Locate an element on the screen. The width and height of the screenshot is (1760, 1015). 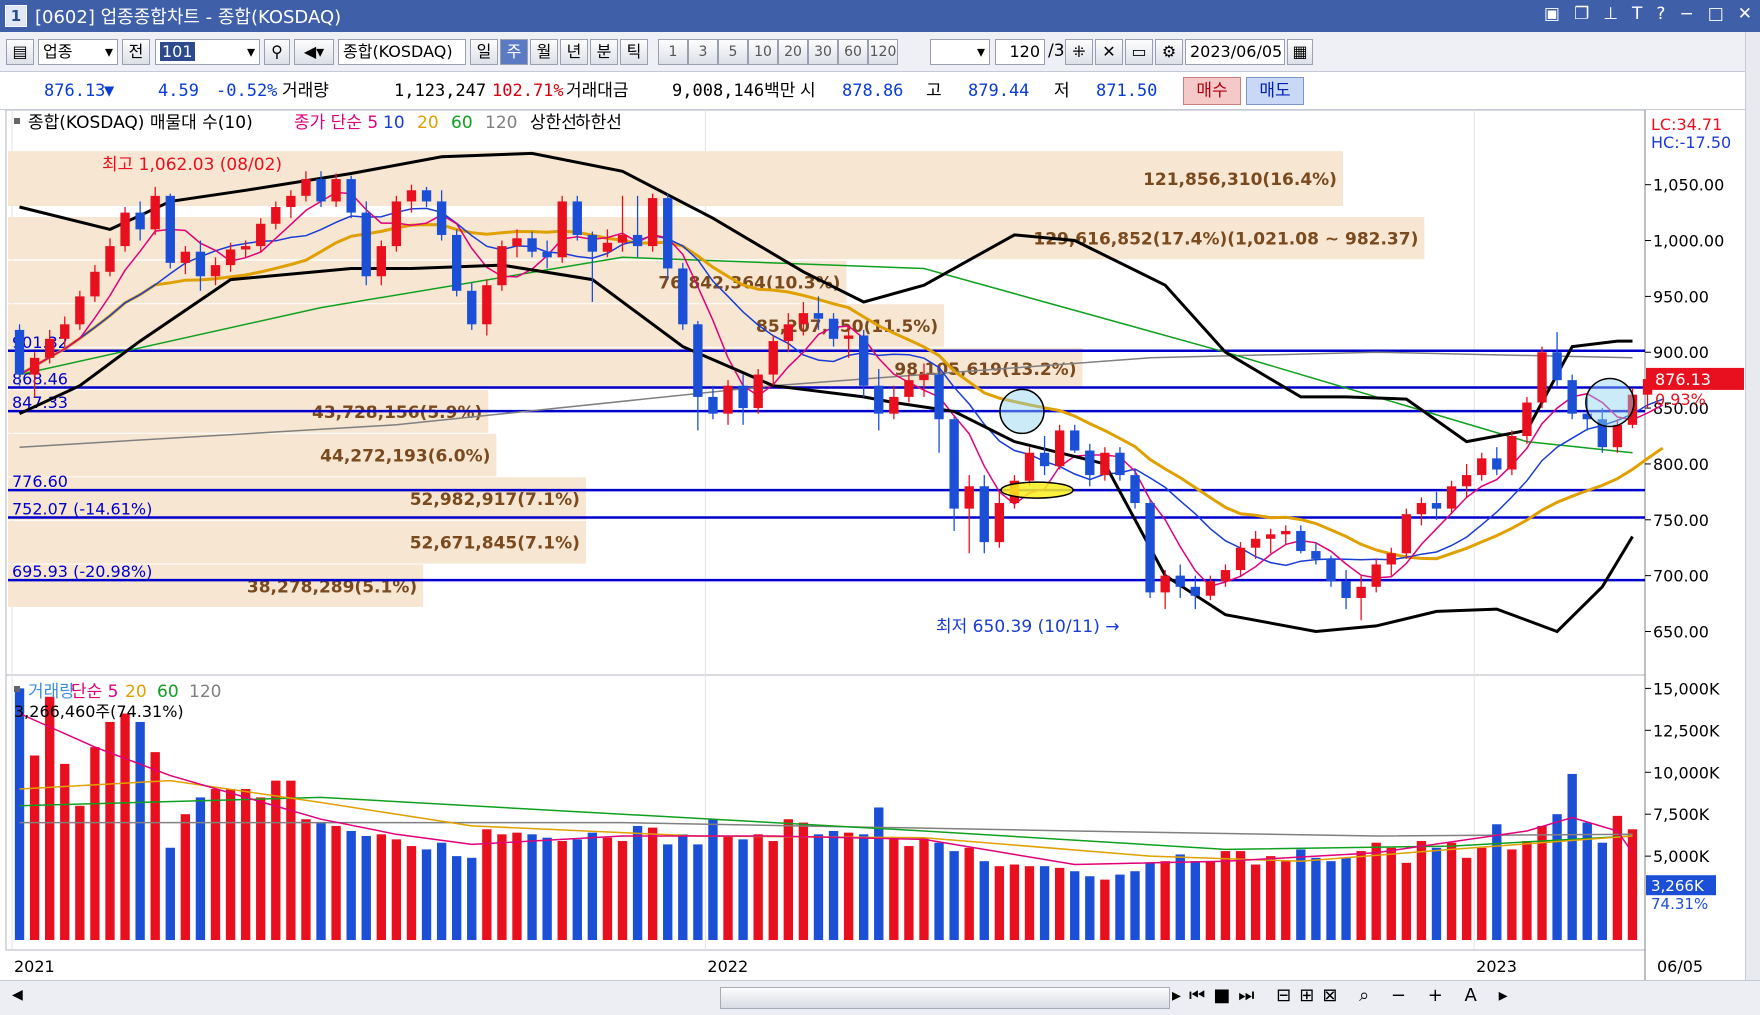
interval-button: 1 is located at coordinates (673, 52).